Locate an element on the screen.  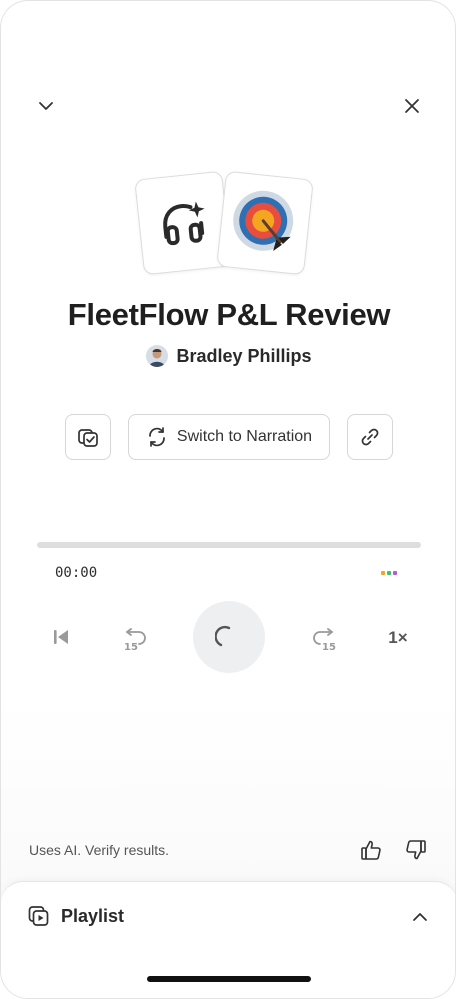
skip-back-label: 15 is located at coordinates (131, 647).